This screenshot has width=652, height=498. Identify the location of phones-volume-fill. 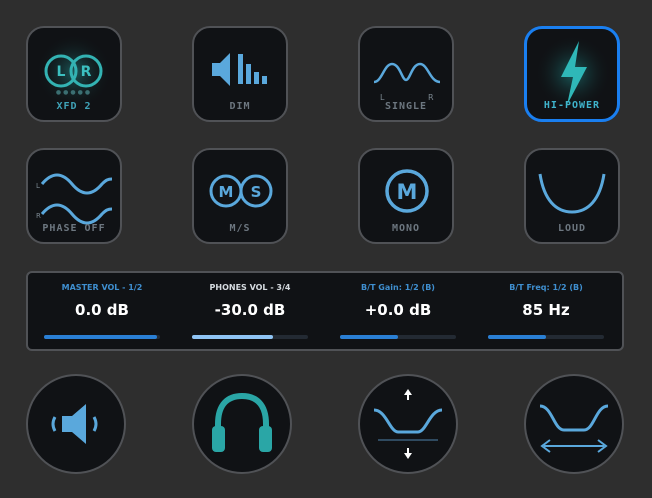
(233, 337).